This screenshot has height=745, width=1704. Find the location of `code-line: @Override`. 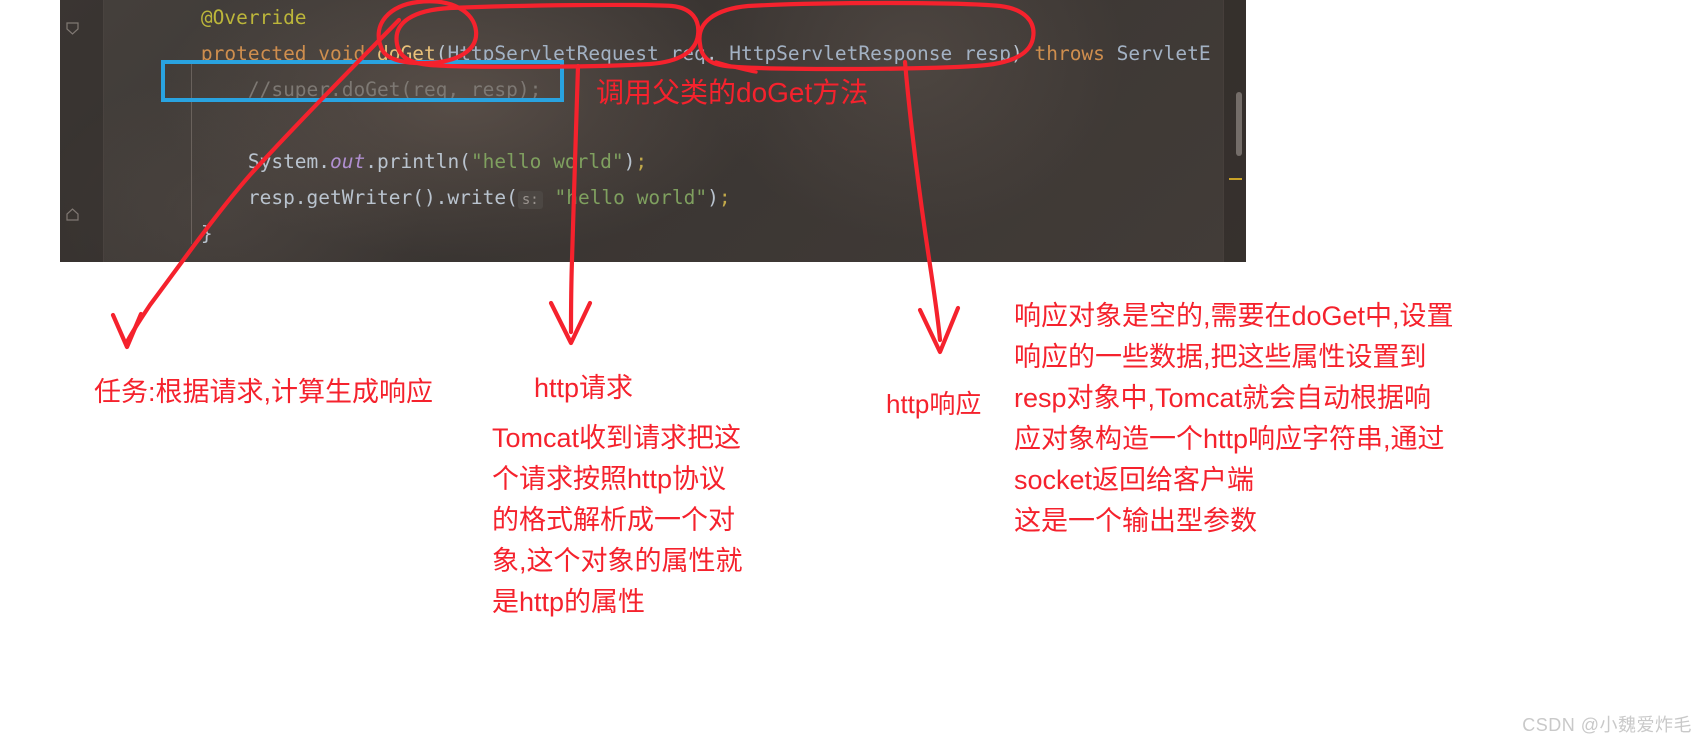

code-line: @Override is located at coordinates (653, 18).